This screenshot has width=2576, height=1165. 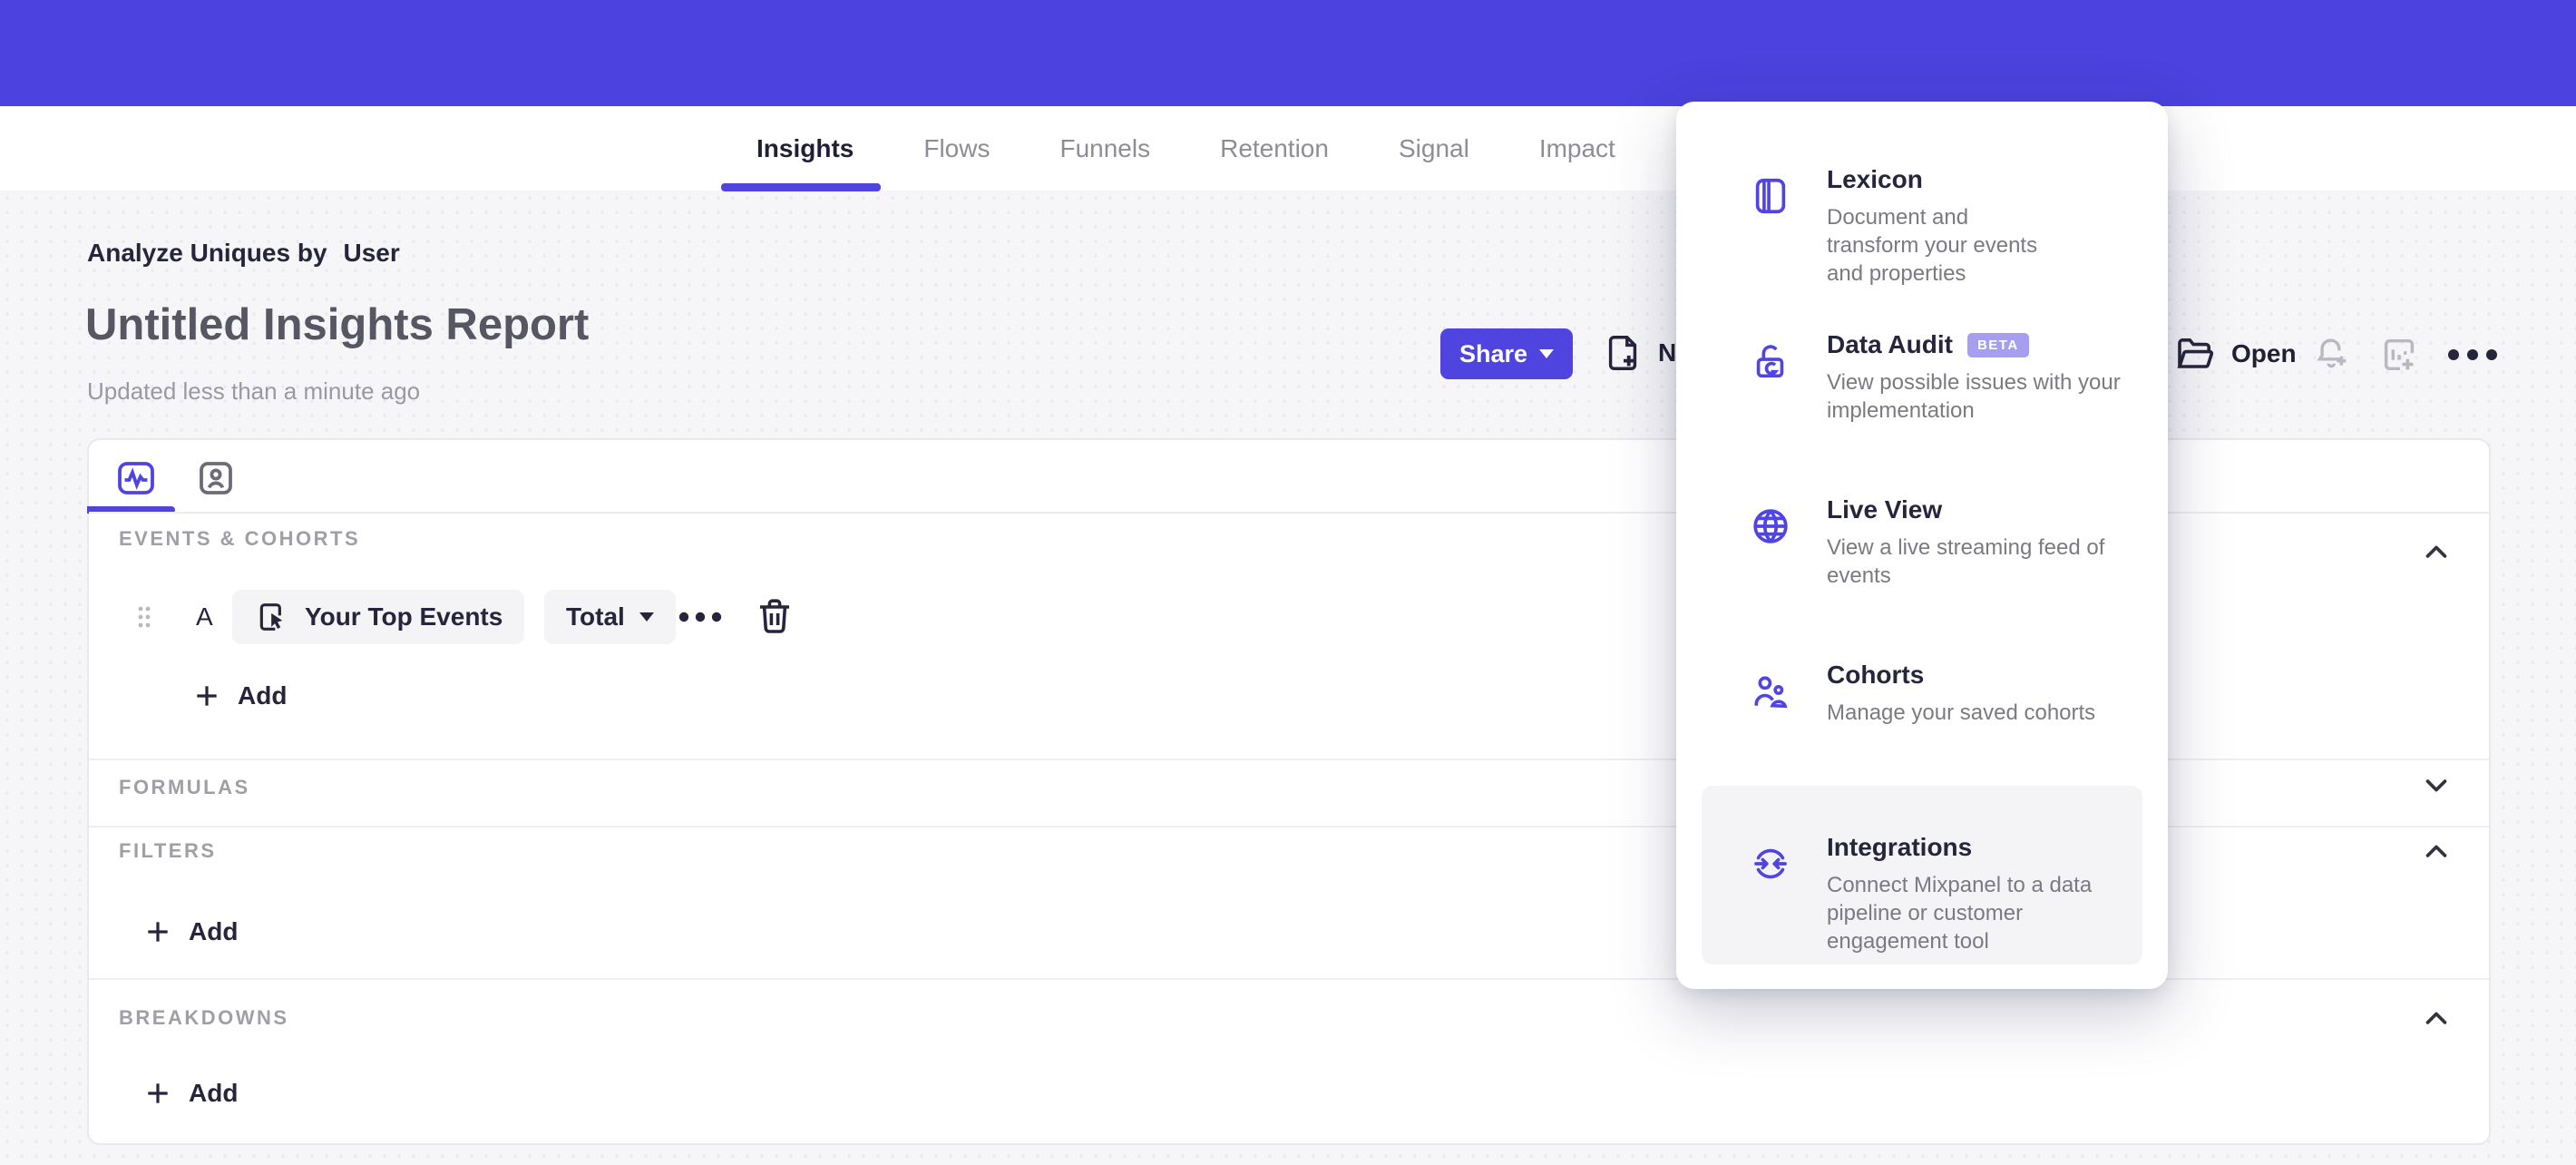 What do you see at coordinates (1288, 53) in the screenshot?
I see `top-navigation-bar` at bounding box center [1288, 53].